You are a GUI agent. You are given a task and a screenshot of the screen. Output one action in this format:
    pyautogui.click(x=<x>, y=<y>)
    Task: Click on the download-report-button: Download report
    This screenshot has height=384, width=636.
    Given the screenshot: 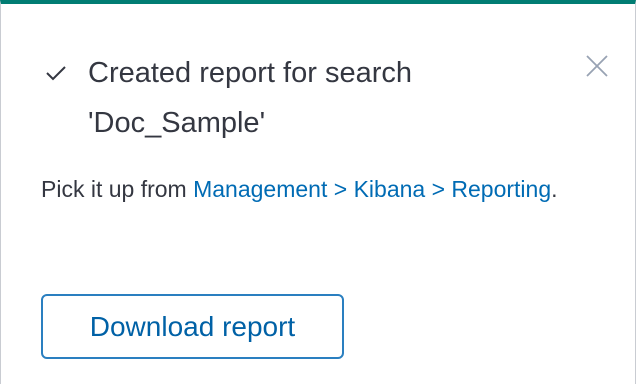 What is the action you would take?
    pyautogui.click(x=192, y=326)
    